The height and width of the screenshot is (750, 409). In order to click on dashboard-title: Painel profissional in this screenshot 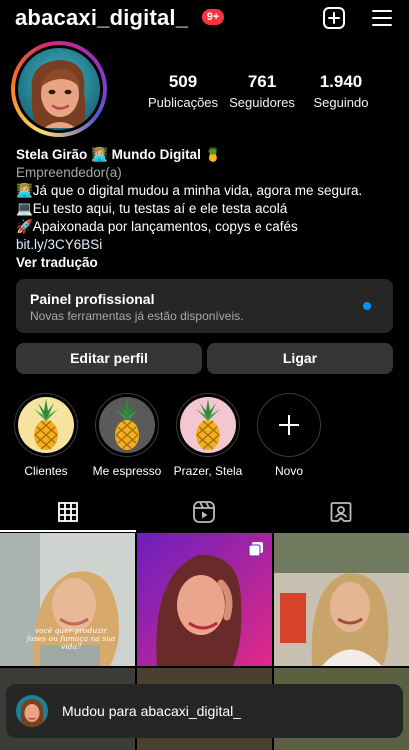, I will do `click(92, 299)`.